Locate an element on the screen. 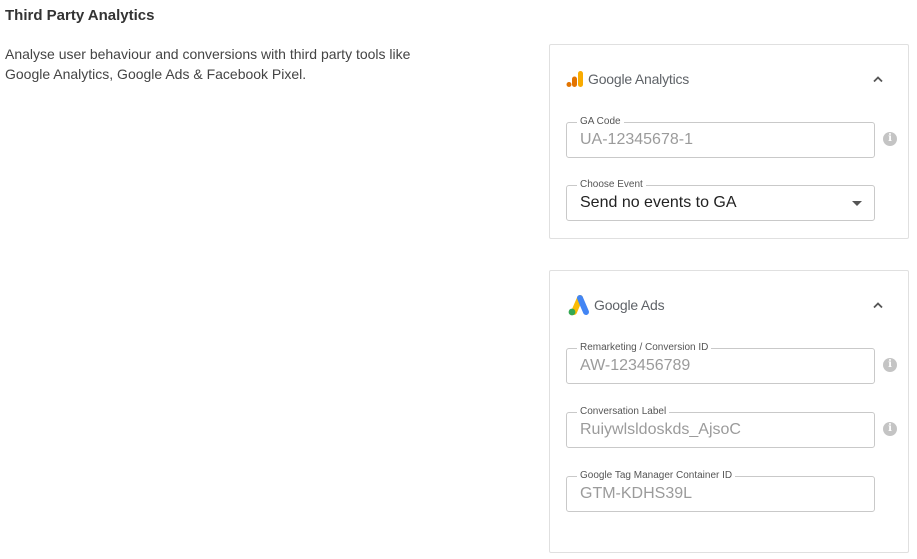 Image resolution: width=917 pixels, height=559 pixels. section-title: Third Party Analytics is located at coordinates (80, 15).